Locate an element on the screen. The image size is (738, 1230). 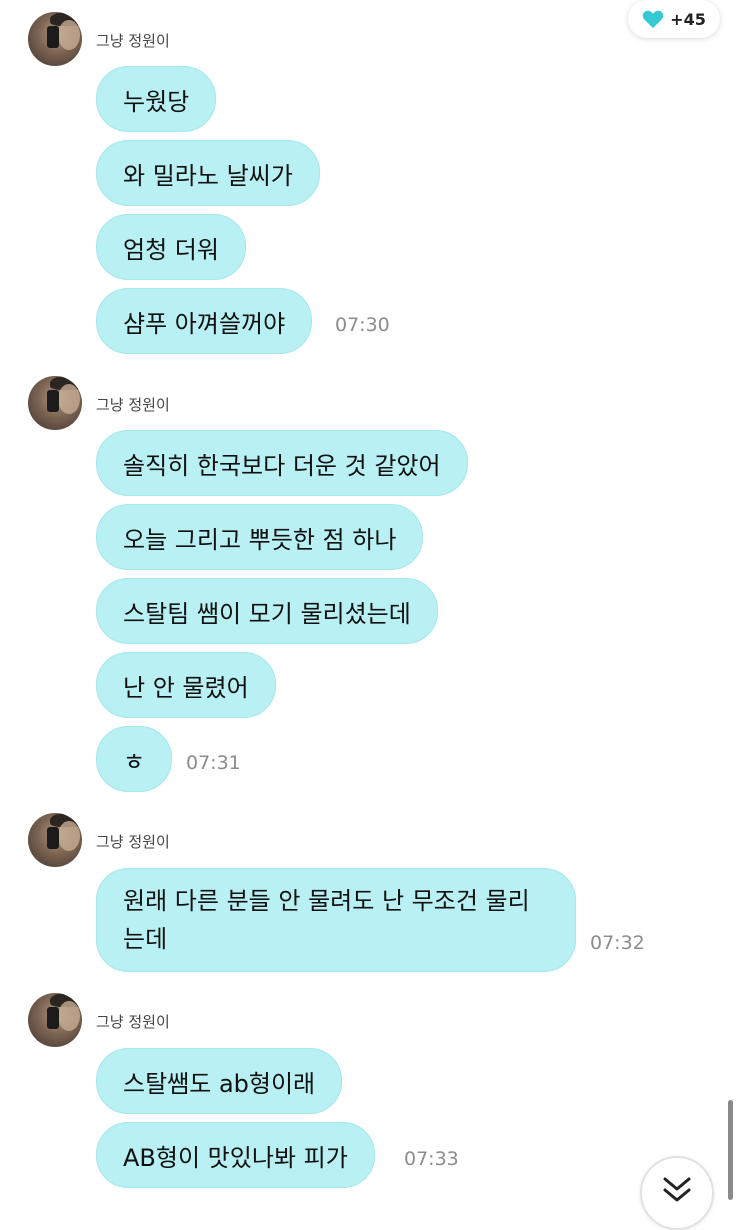
message-line: 원래 다른 분들 안 물려도 난 무조건 물리 is located at coordinates (326, 901).